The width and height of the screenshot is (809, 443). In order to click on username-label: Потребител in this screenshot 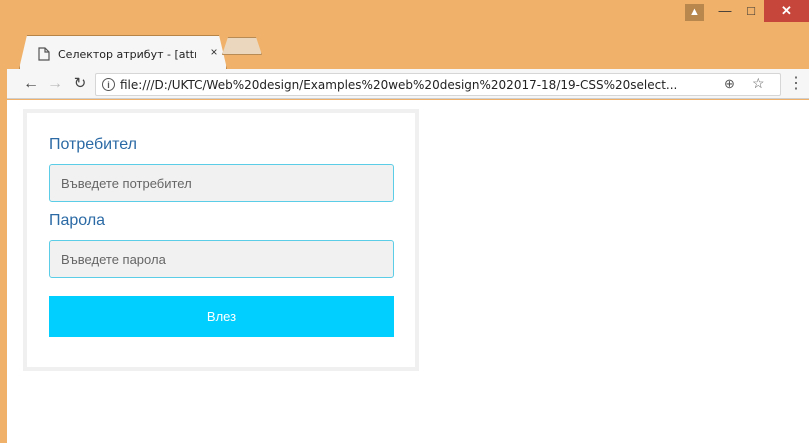, I will do `click(93, 144)`.